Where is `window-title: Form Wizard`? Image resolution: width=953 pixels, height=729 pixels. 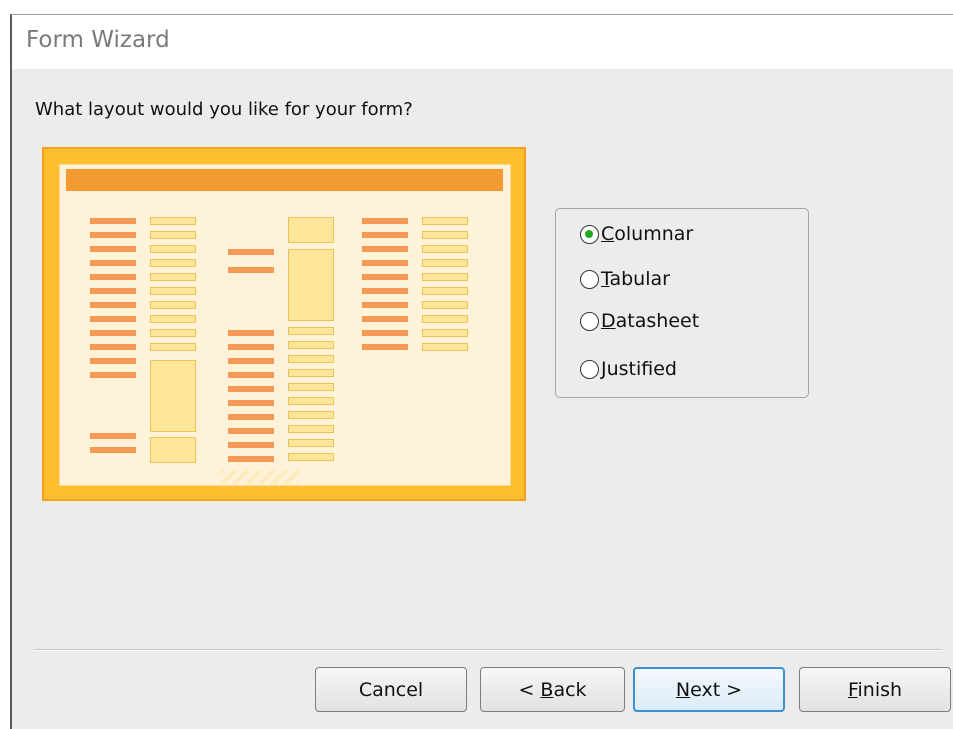 window-title: Form Wizard is located at coordinates (98, 40).